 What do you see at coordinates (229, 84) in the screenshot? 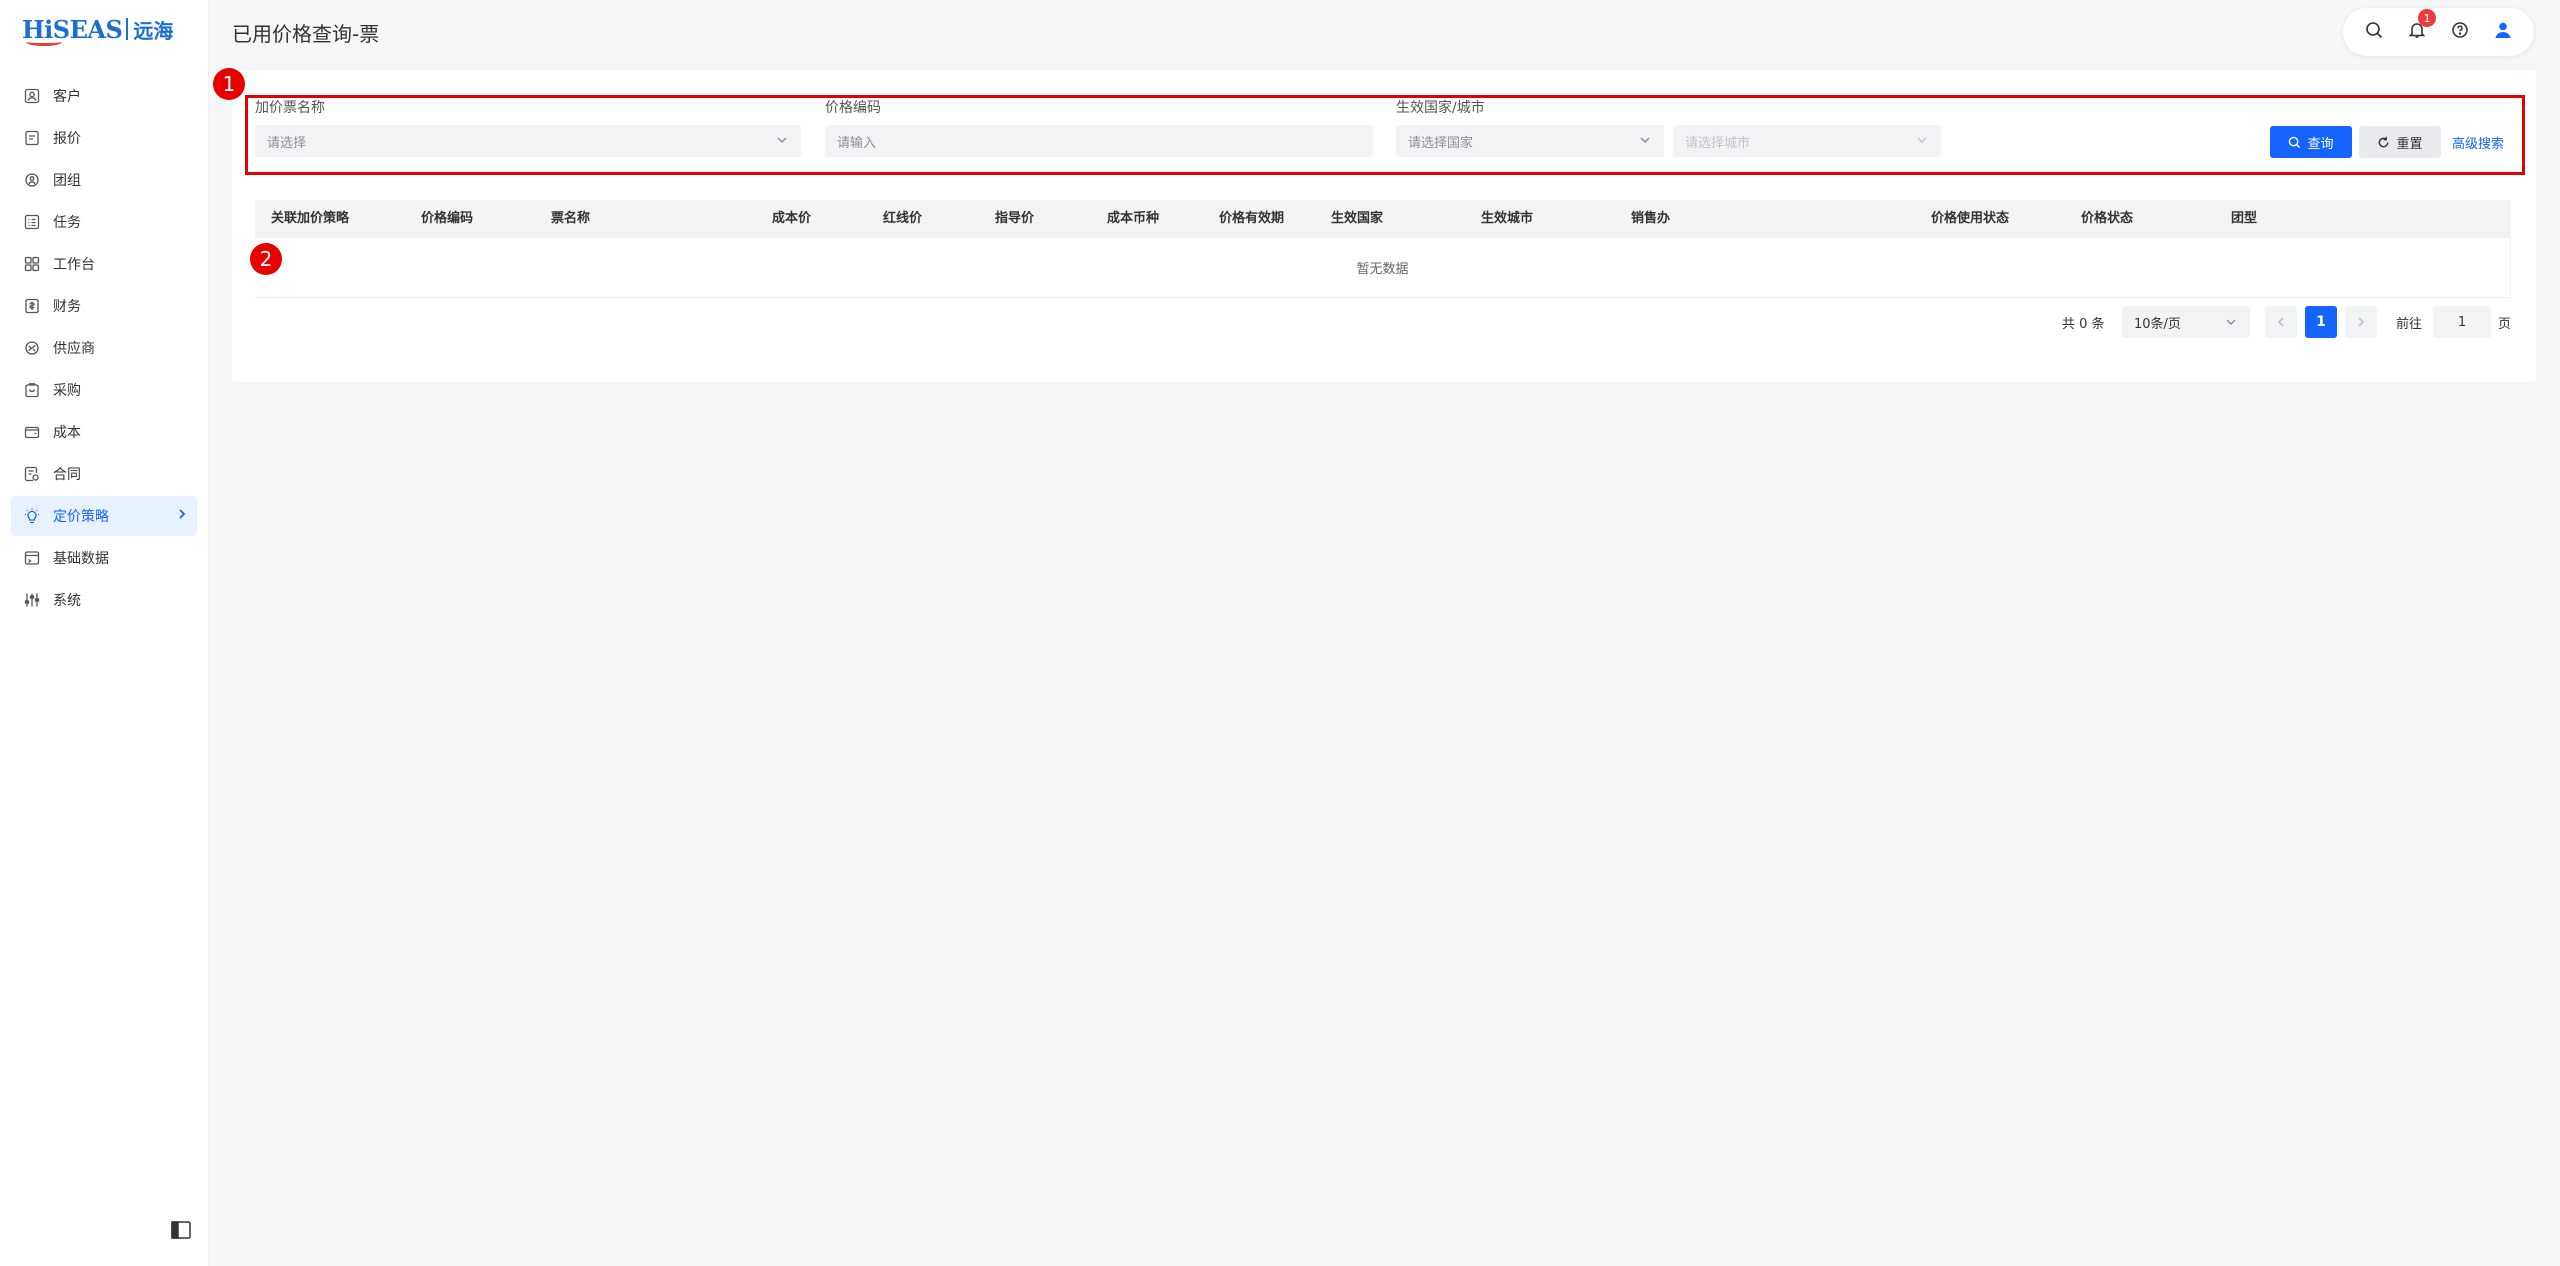
I see `annotation-marker-1: 1` at bounding box center [229, 84].